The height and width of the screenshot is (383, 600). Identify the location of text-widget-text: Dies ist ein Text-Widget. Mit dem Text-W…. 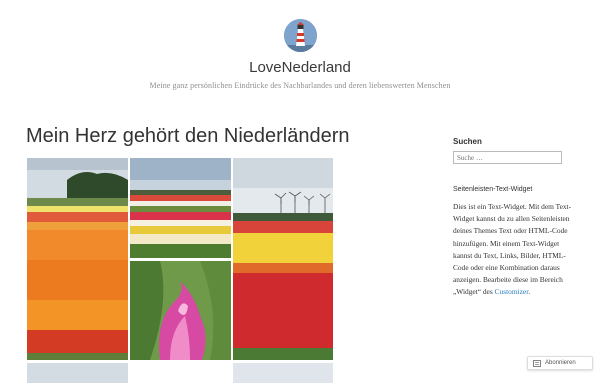
(512, 249).